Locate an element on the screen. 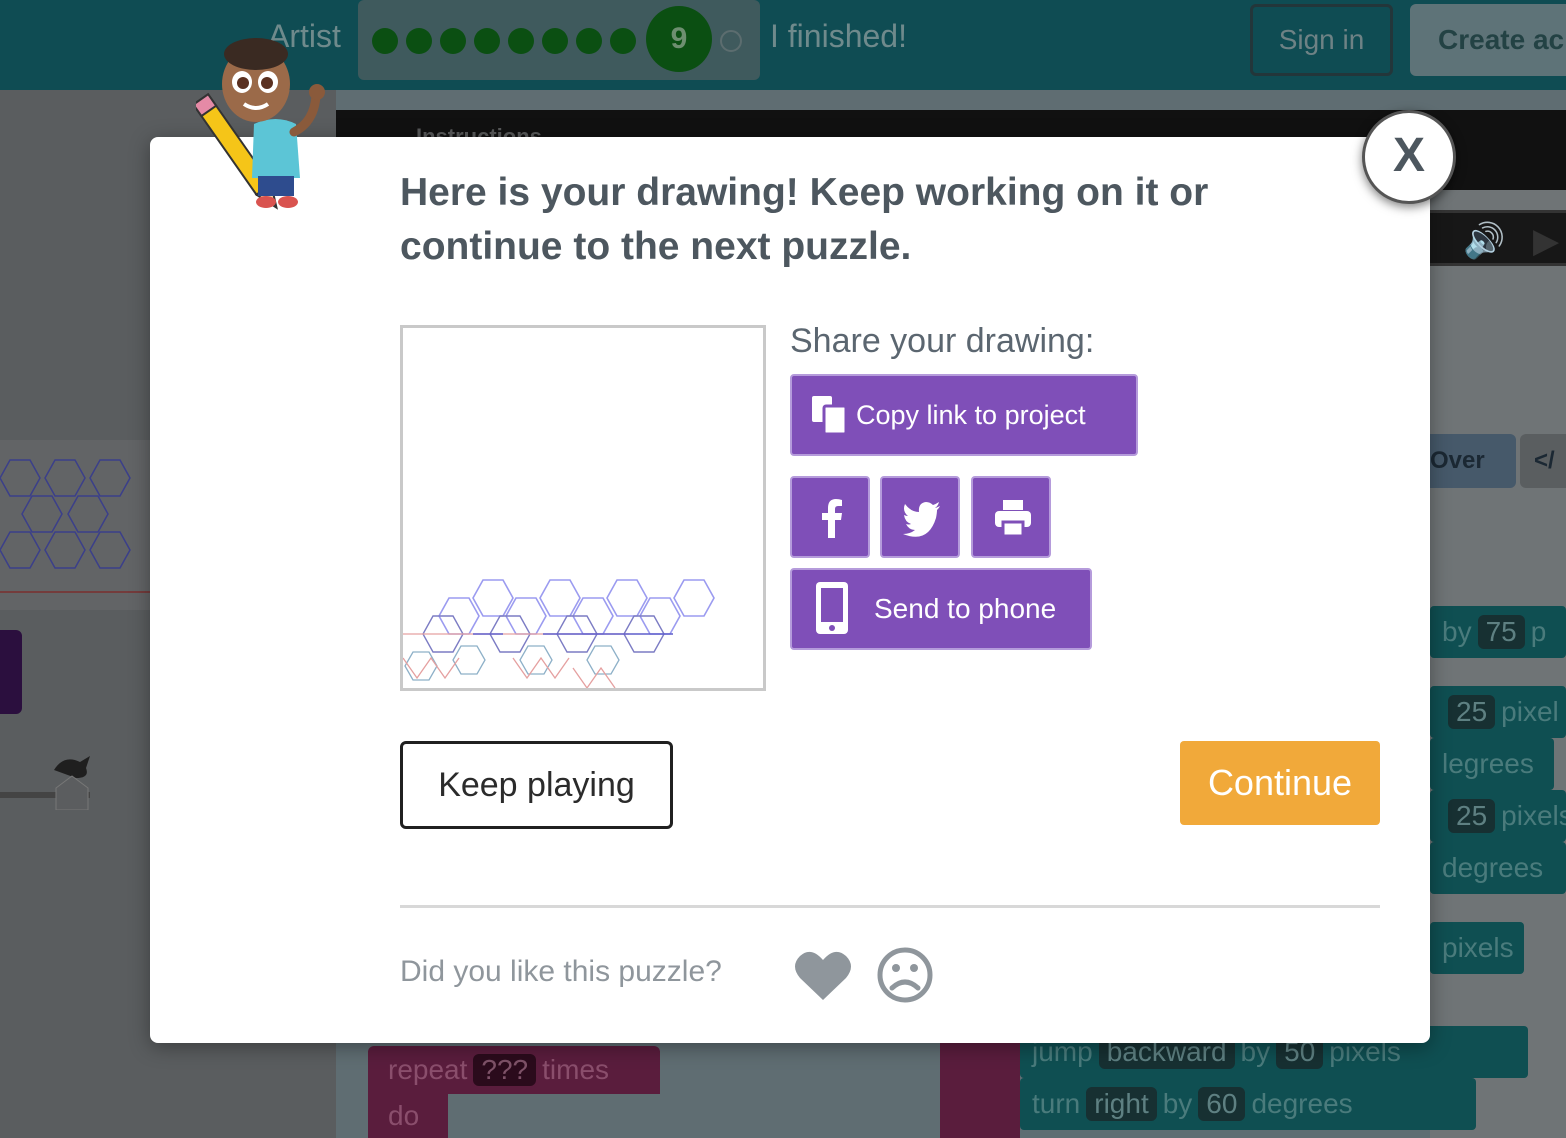 This screenshot has height=1138, width=1566. finished-link: I finished! is located at coordinates (838, 36).